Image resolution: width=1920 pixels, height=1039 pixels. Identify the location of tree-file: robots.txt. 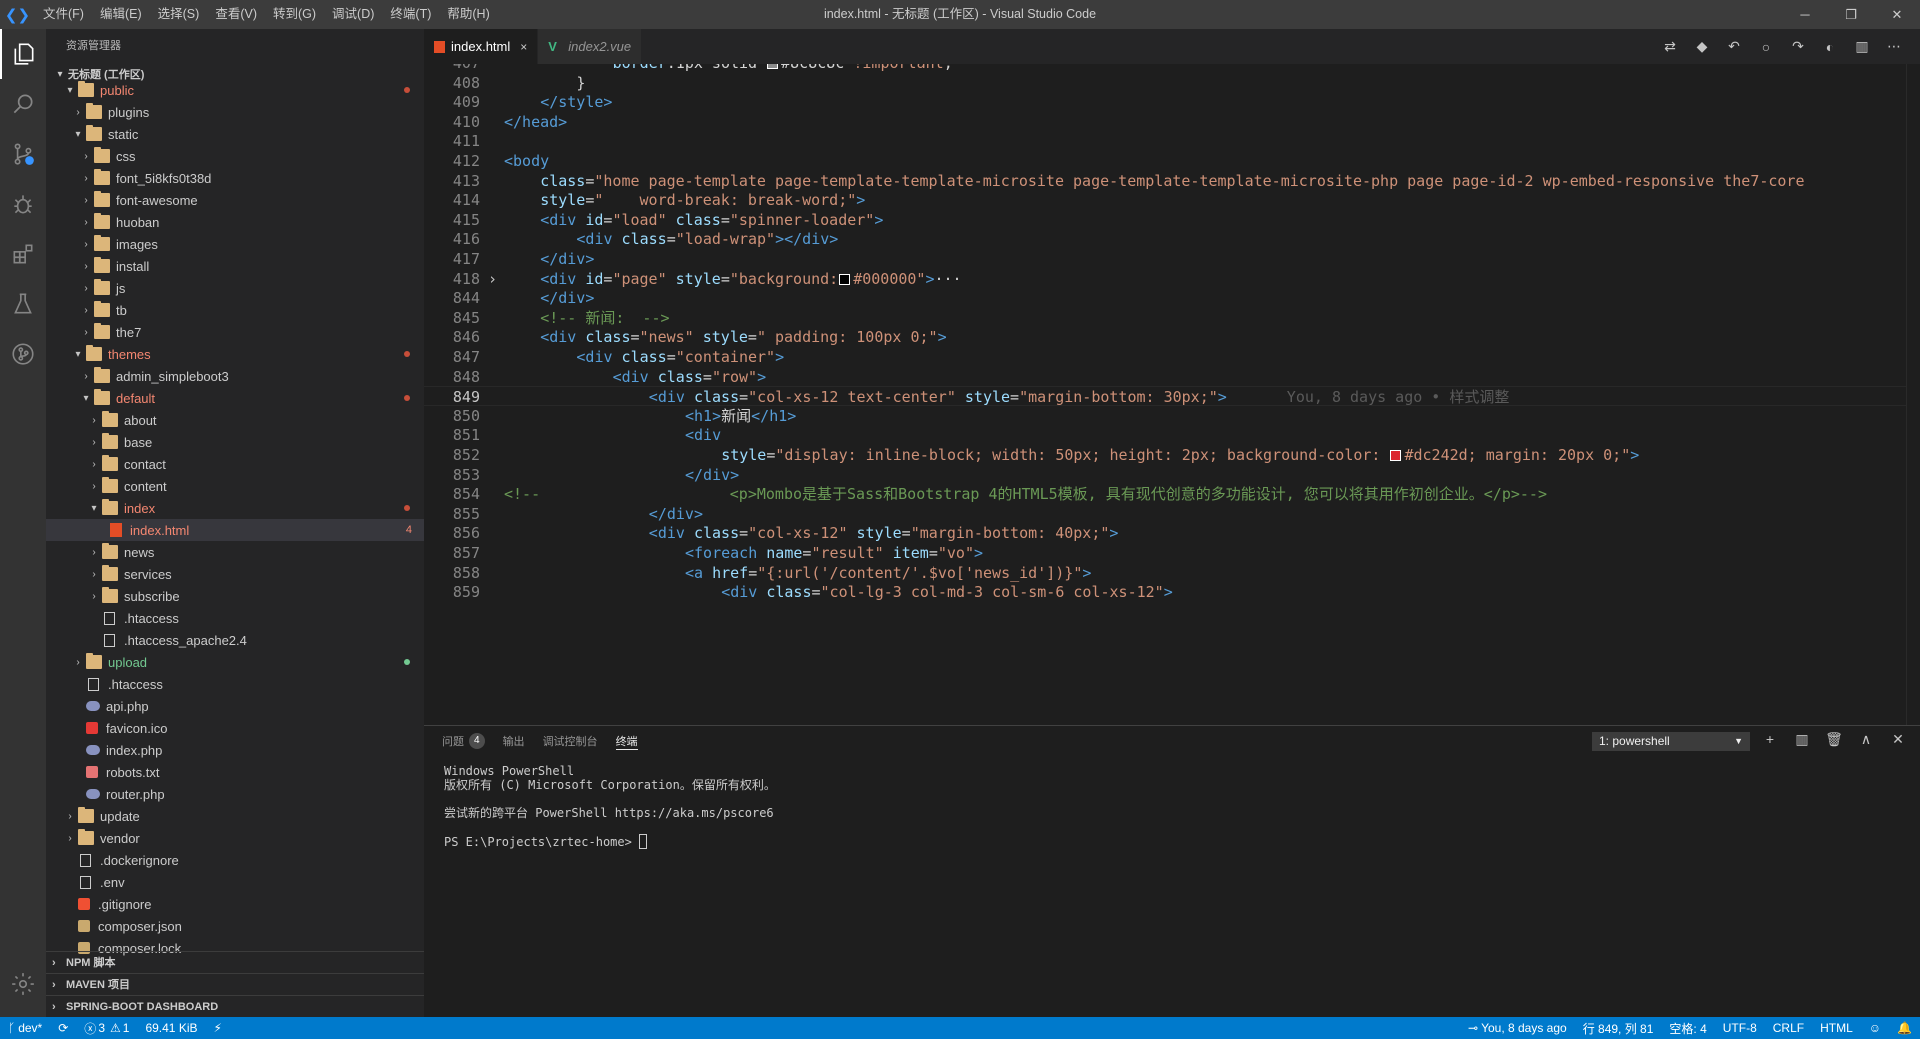
(235, 772).